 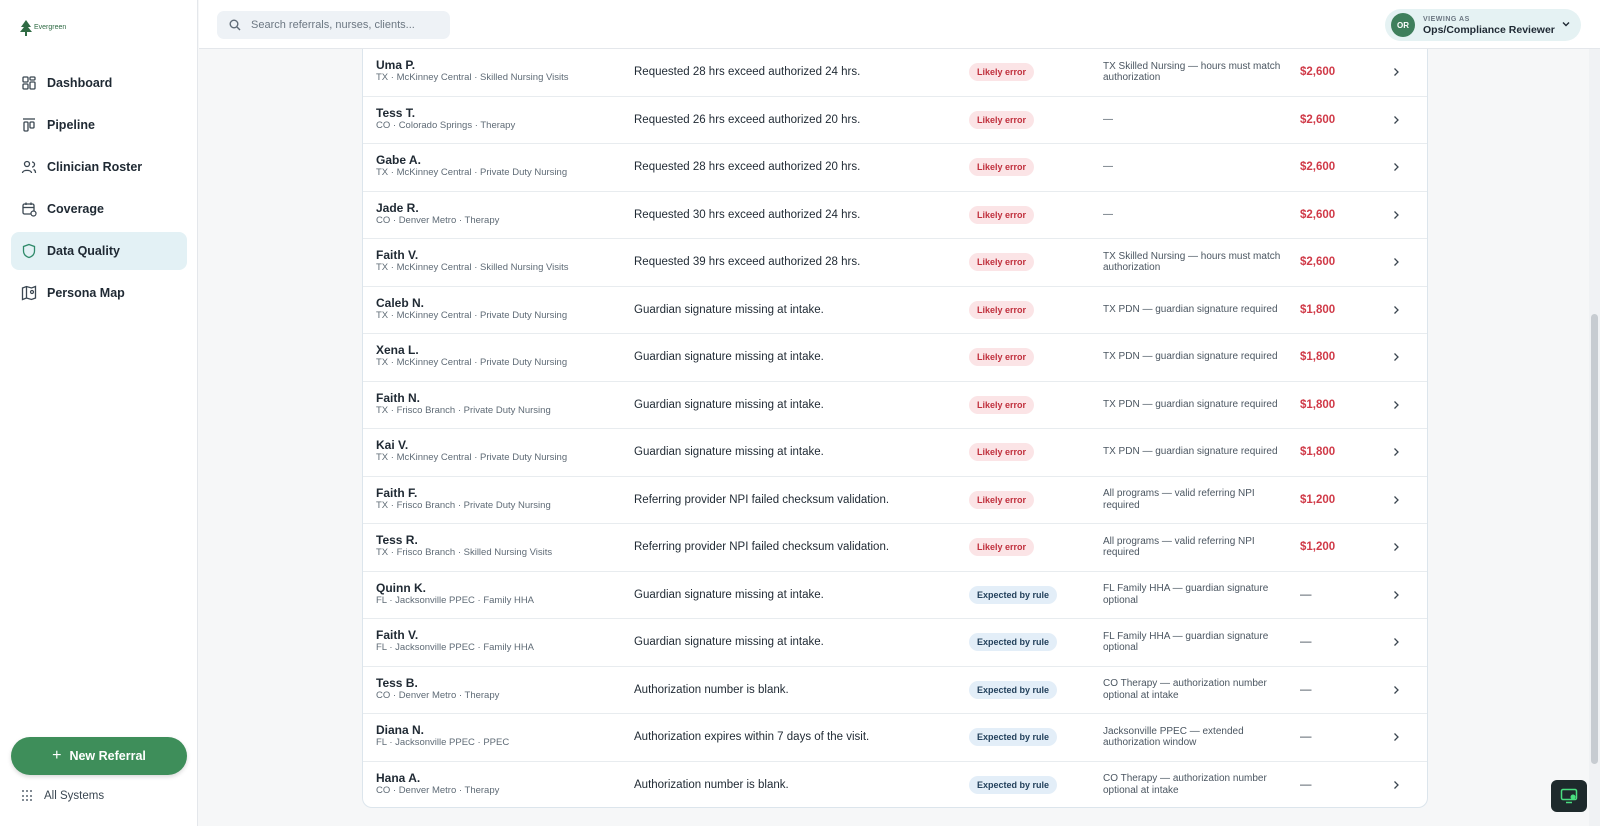 I want to click on page-scrollbar, so click(x=1594, y=437).